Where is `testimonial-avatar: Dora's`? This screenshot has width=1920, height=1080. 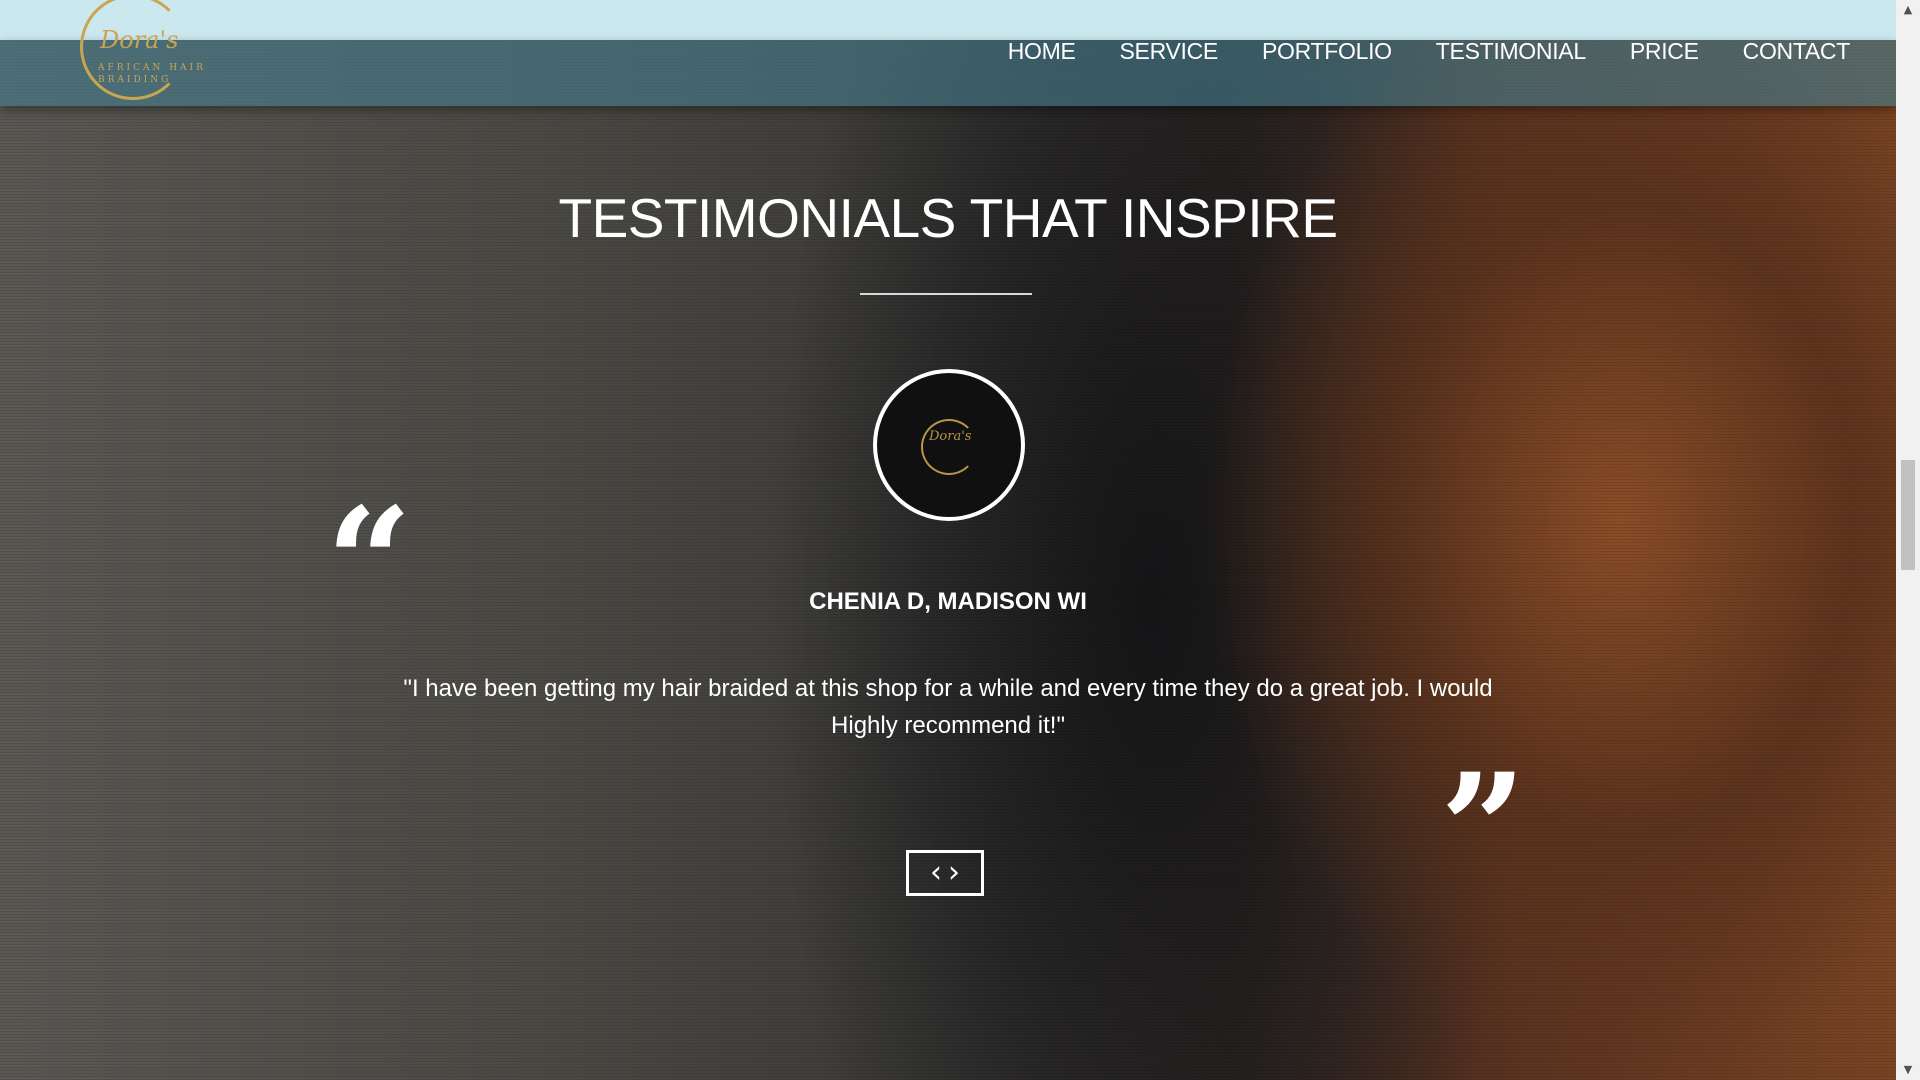
testimonial-avatar: Dora's is located at coordinates (949, 445).